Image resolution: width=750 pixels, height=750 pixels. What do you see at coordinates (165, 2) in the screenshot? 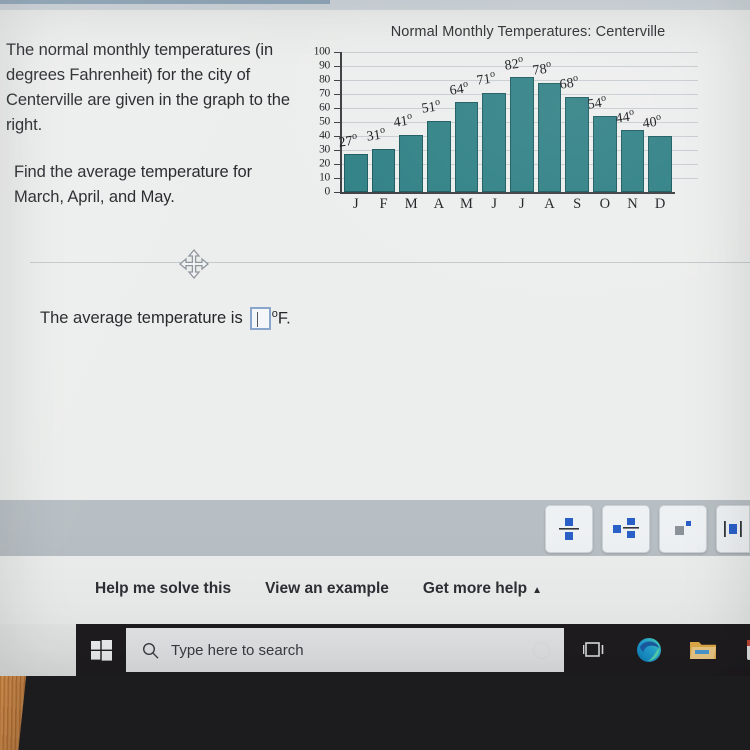
I see `window-accent-bar` at bounding box center [165, 2].